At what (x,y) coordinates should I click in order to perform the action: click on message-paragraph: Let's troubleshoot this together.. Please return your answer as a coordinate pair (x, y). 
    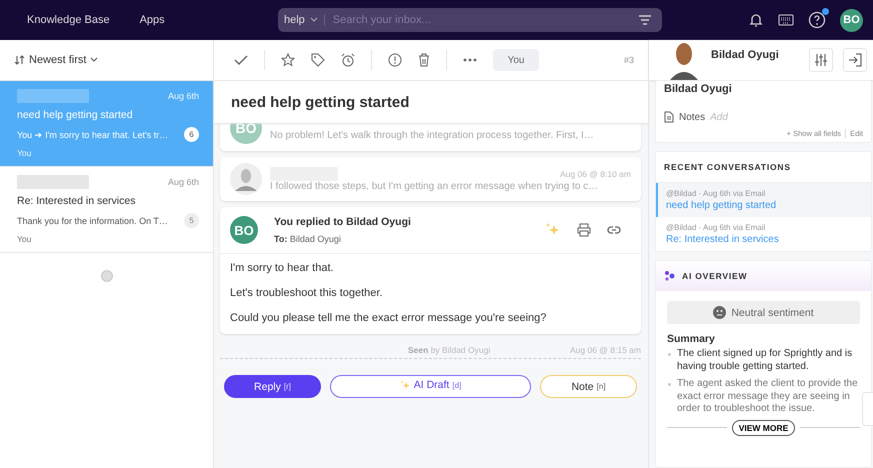
    Looking at the image, I should click on (307, 293).